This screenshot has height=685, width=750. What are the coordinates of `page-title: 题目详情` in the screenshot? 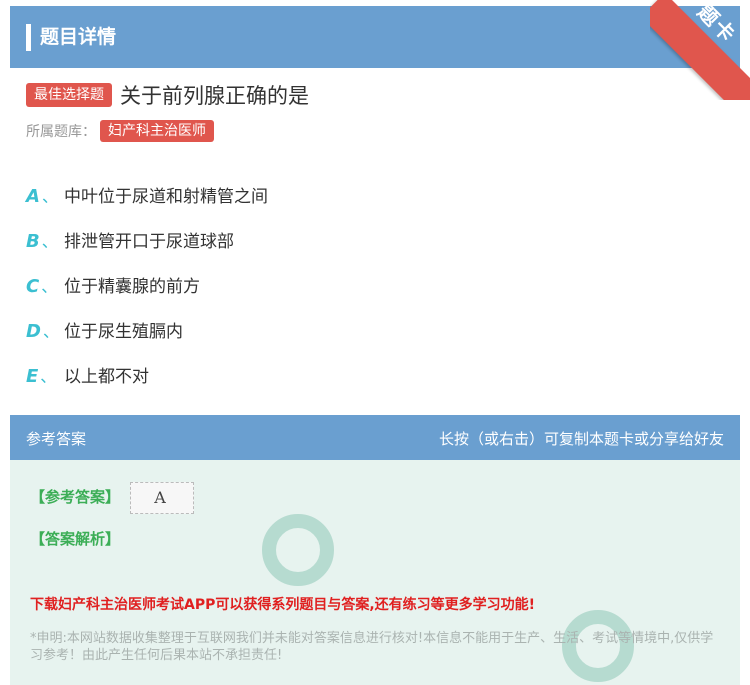 It's located at (78, 37).